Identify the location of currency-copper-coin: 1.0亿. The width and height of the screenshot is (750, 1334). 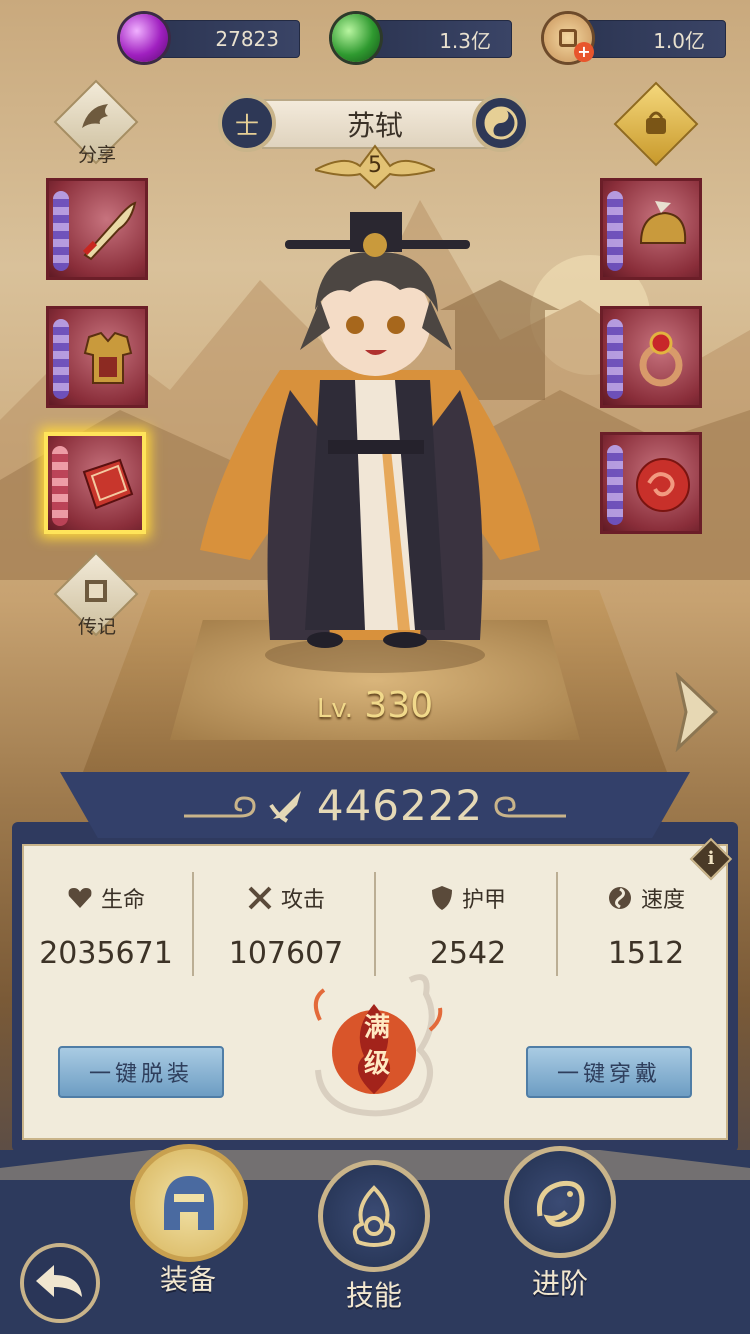
(651, 39).